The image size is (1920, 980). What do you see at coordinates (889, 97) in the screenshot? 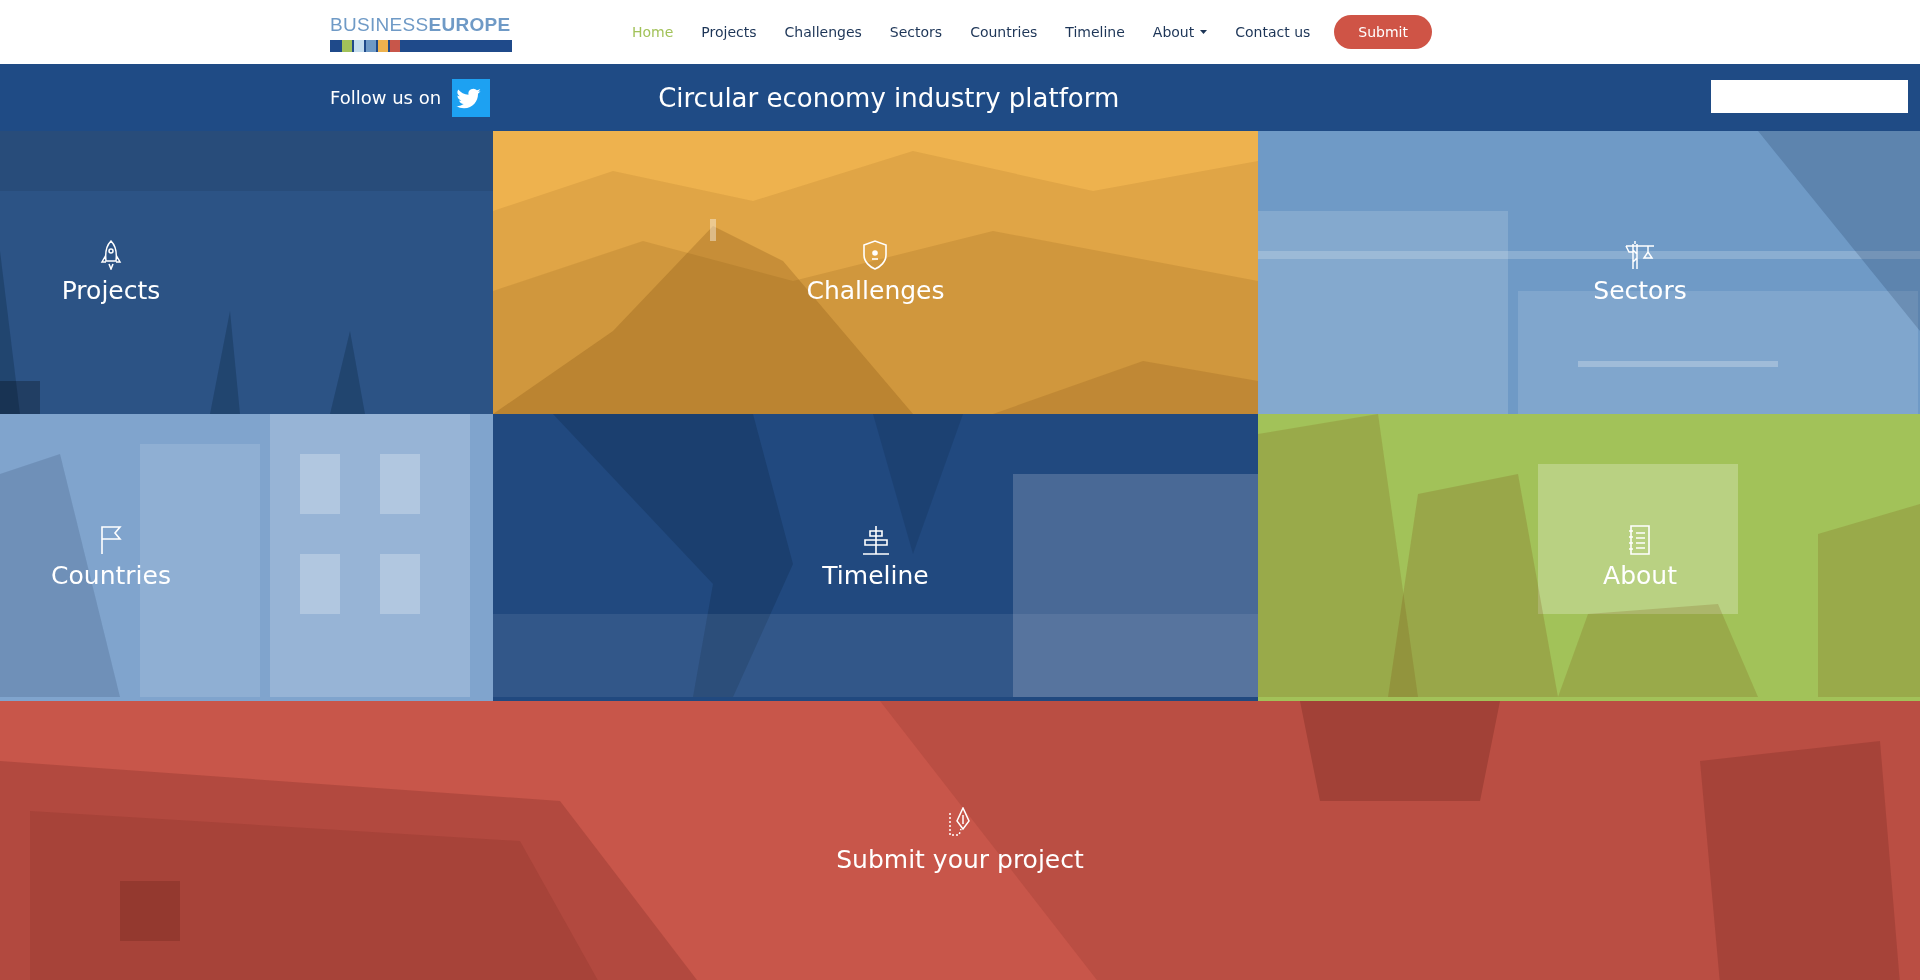
I see `site-title: Circular economy industry platform` at bounding box center [889, 97].